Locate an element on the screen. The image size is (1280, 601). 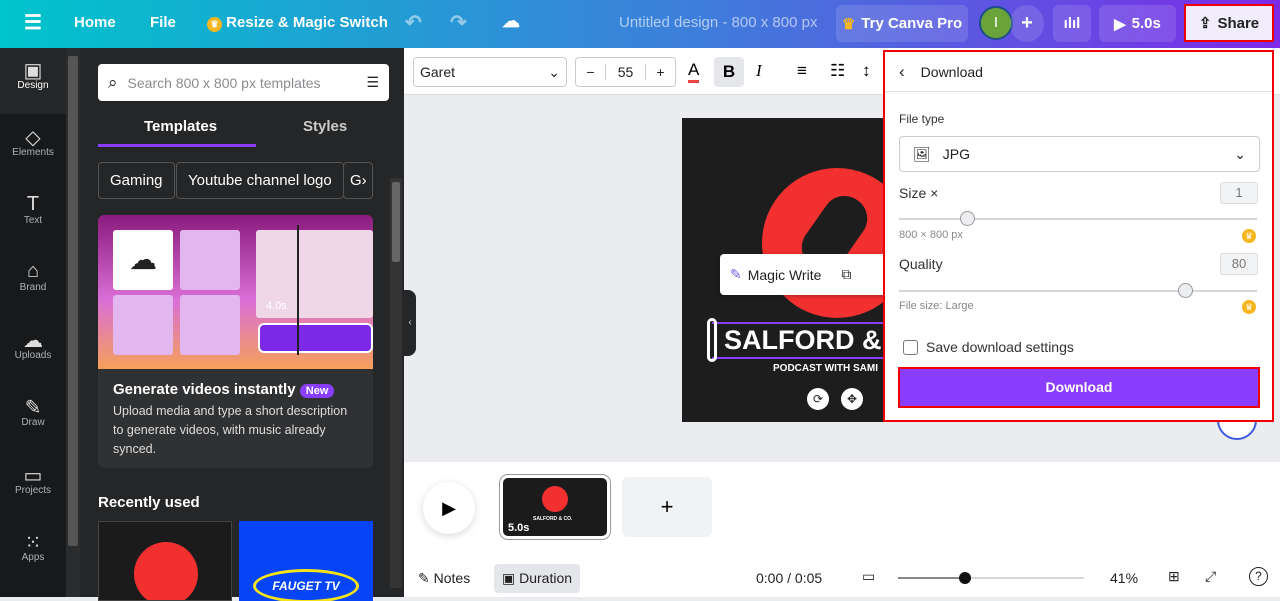
chevron-down-icon: ⌄ is located at coordinates (1240, 153).